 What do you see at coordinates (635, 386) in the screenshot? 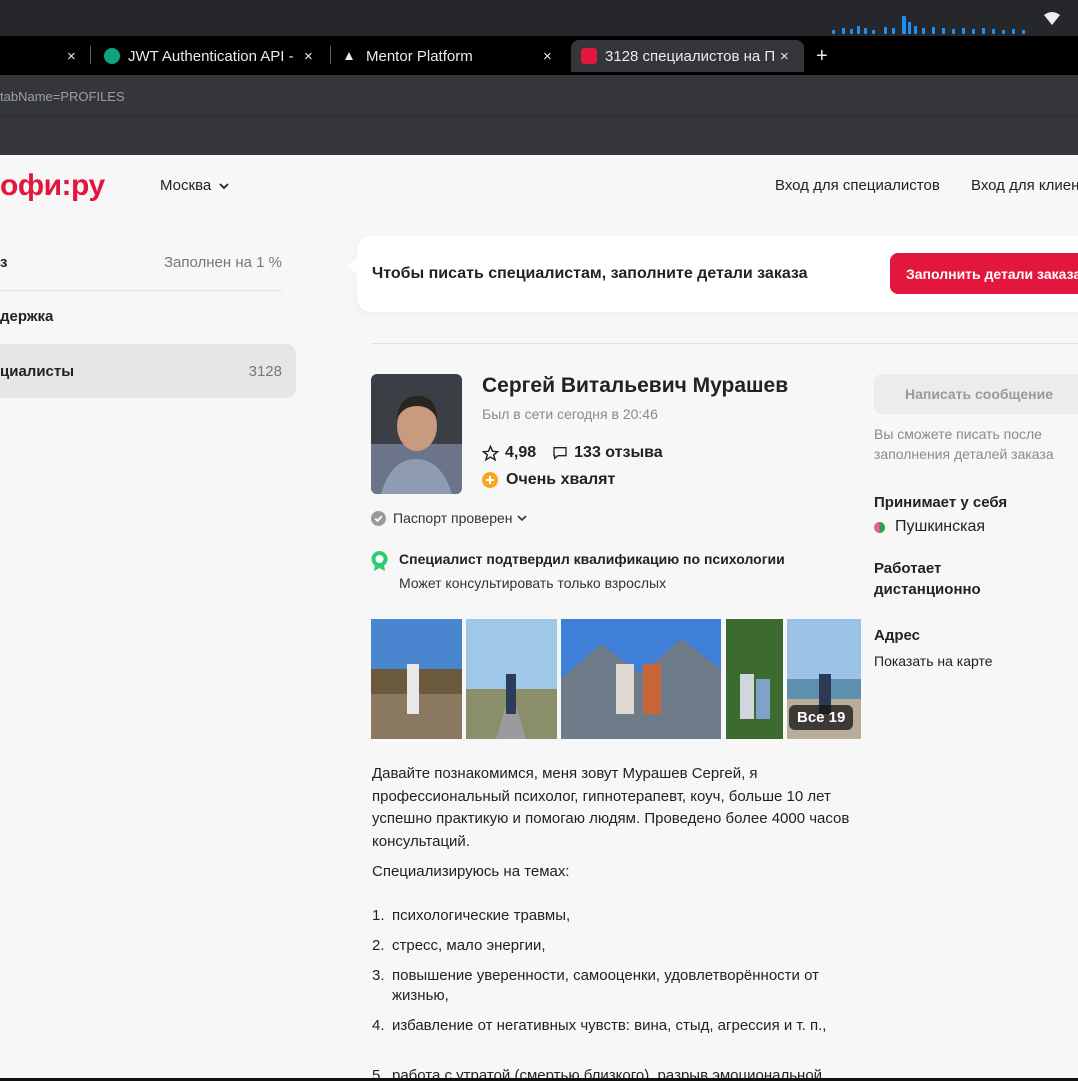
I see `specialist-name: Сергей Витальевич Мурашев` at bounding box center [635, 386].